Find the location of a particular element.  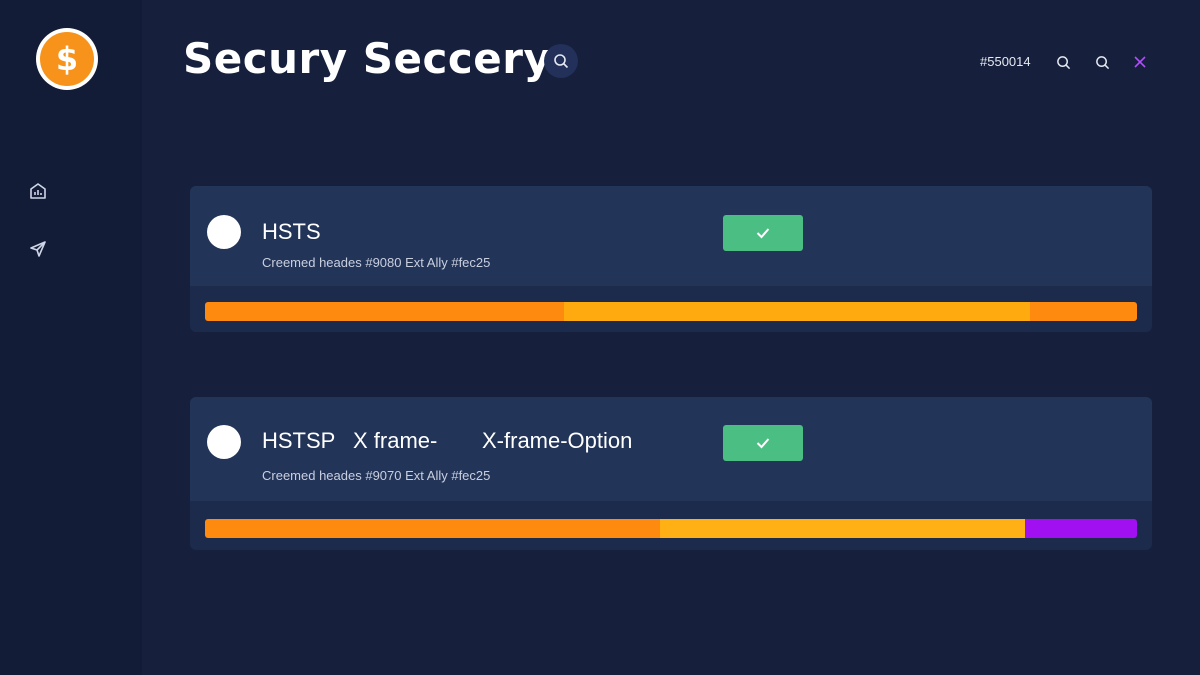

logo: $ is located at coordinates (67, 59).